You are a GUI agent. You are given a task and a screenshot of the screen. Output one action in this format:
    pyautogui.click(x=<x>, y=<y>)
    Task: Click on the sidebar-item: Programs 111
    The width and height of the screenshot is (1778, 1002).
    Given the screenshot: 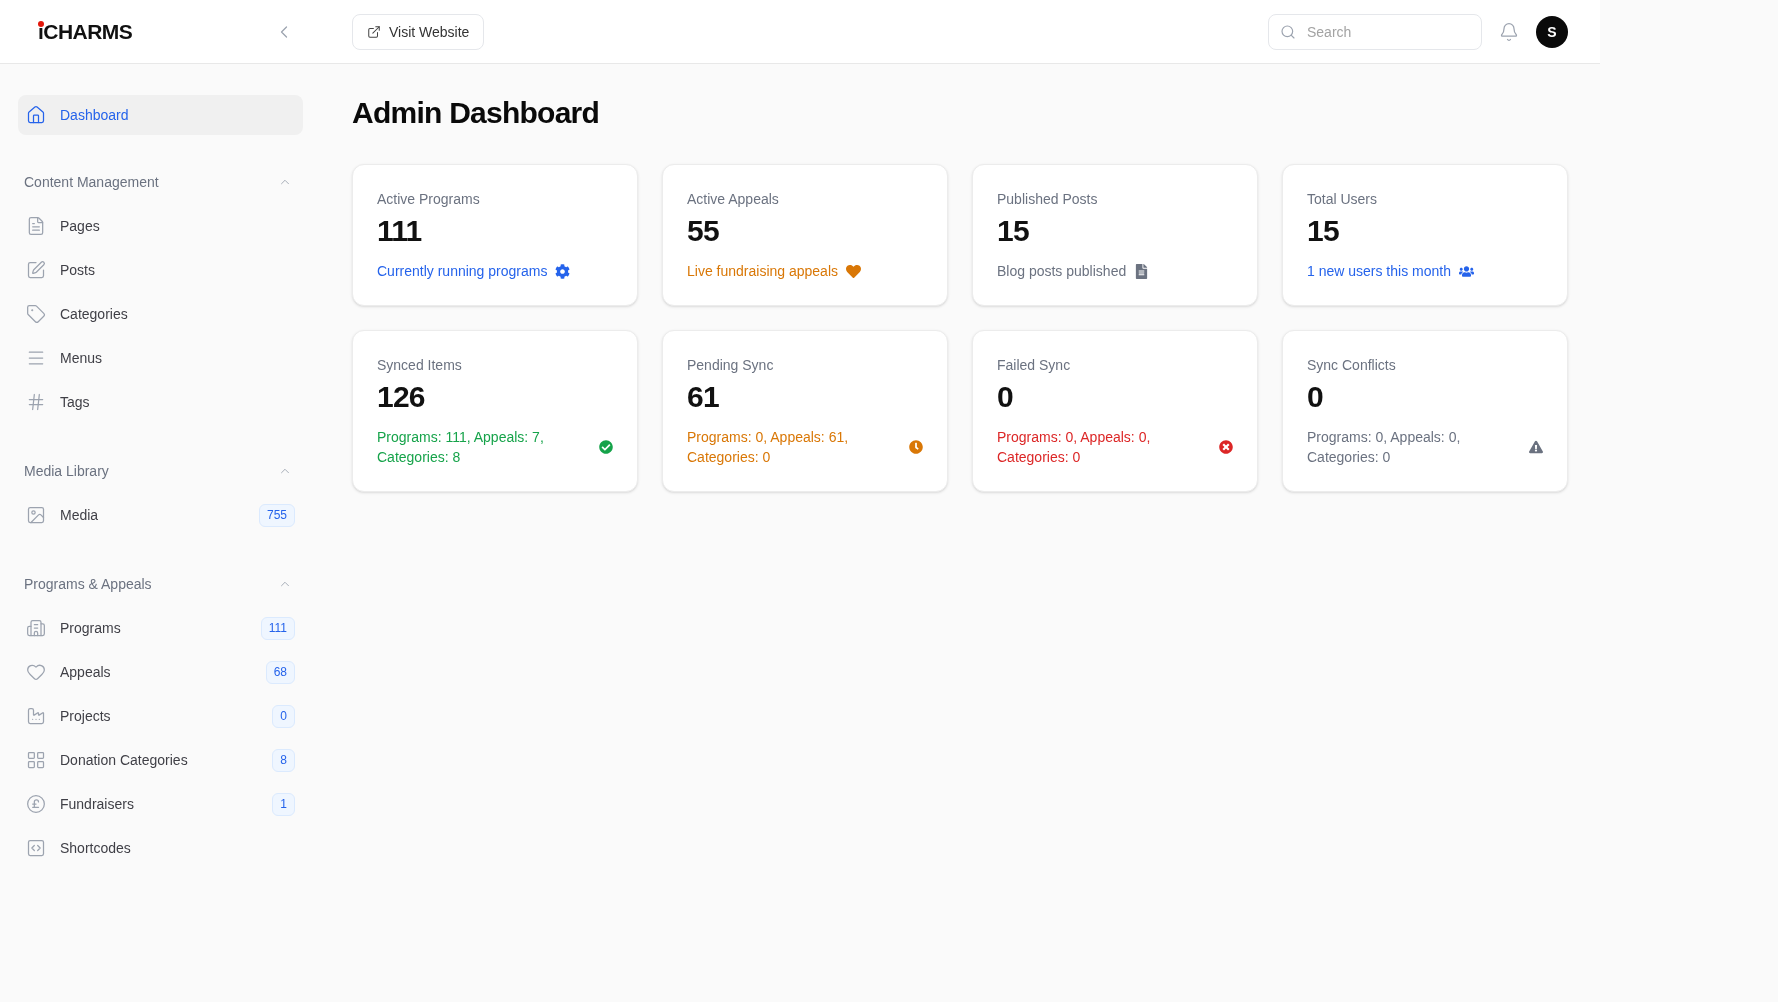 What is the action you would take?
    pyautogui.click(x=160, y=628)
    